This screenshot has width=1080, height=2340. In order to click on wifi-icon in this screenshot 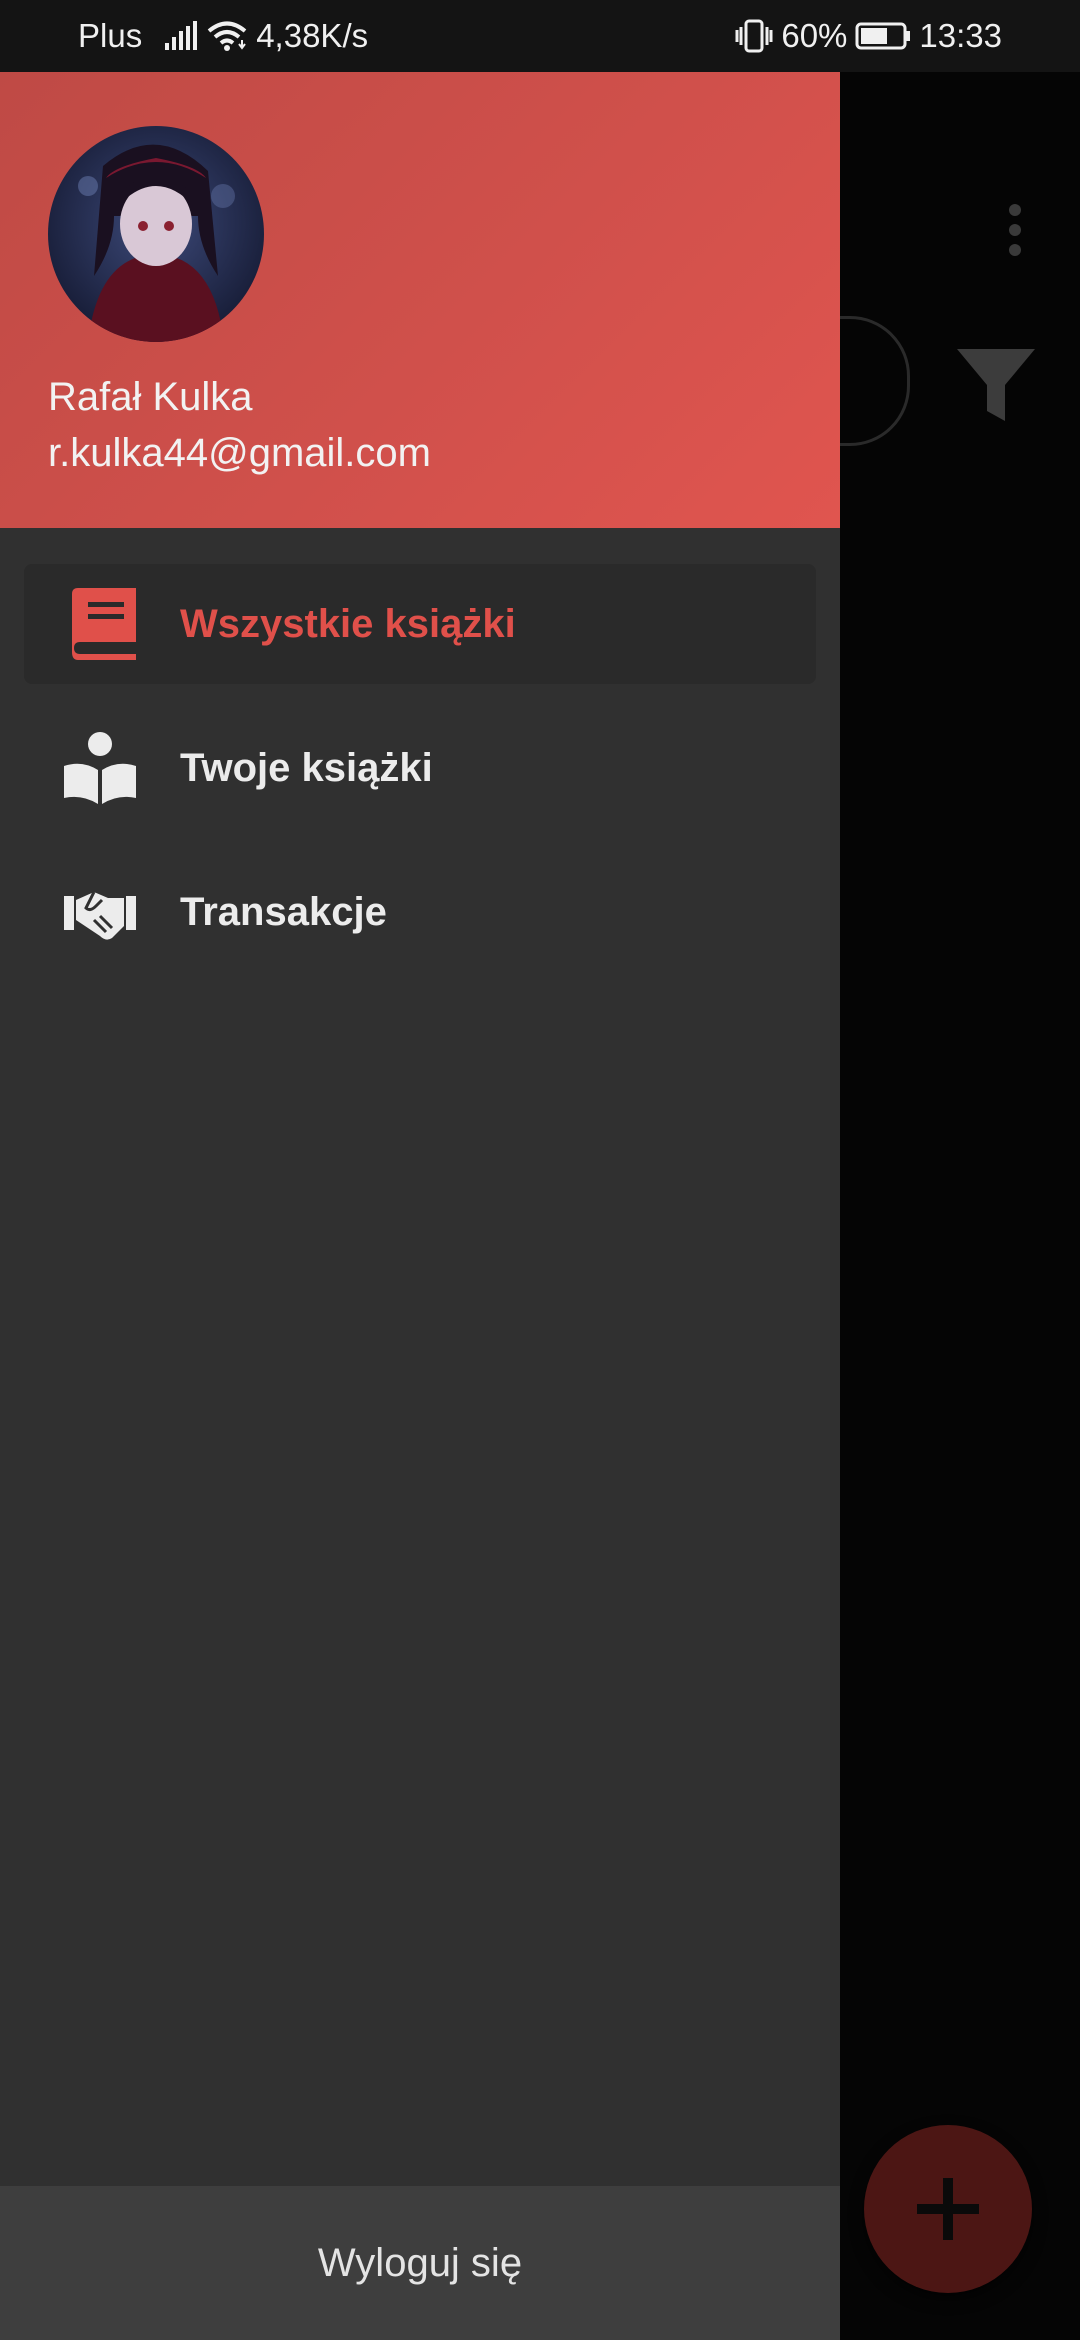, I will do `click(227, 36)`.